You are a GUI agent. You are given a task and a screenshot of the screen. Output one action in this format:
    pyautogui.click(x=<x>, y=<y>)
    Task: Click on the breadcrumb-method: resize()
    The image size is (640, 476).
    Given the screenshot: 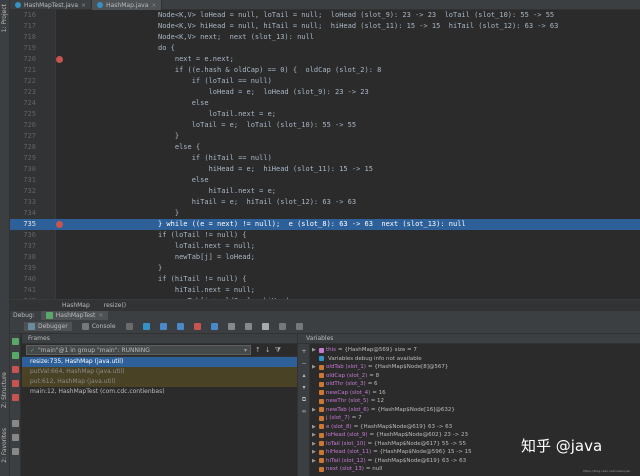 What is the action you would take?
    pyautogui.click(x=115, y=305)
    